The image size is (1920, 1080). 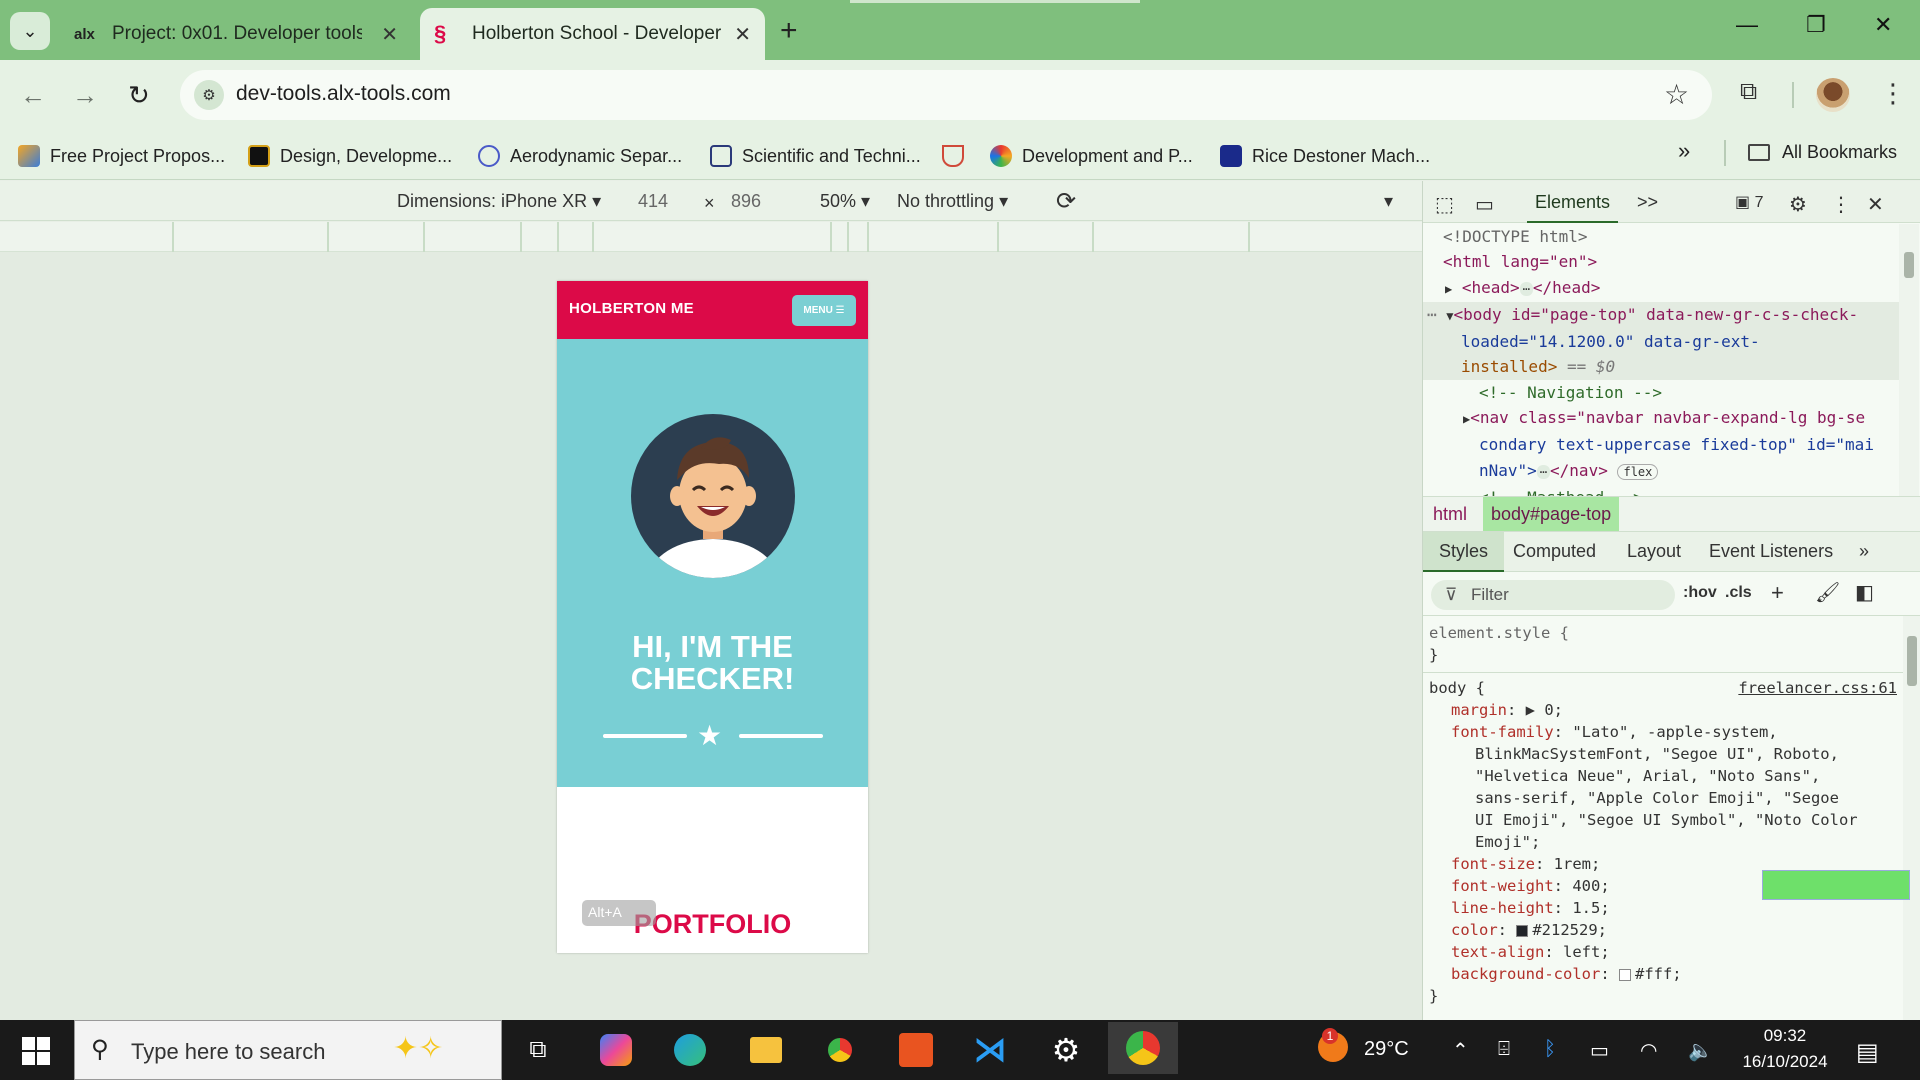 I want to click on breadcrumb-html: html, so click(x=1450, y=514).